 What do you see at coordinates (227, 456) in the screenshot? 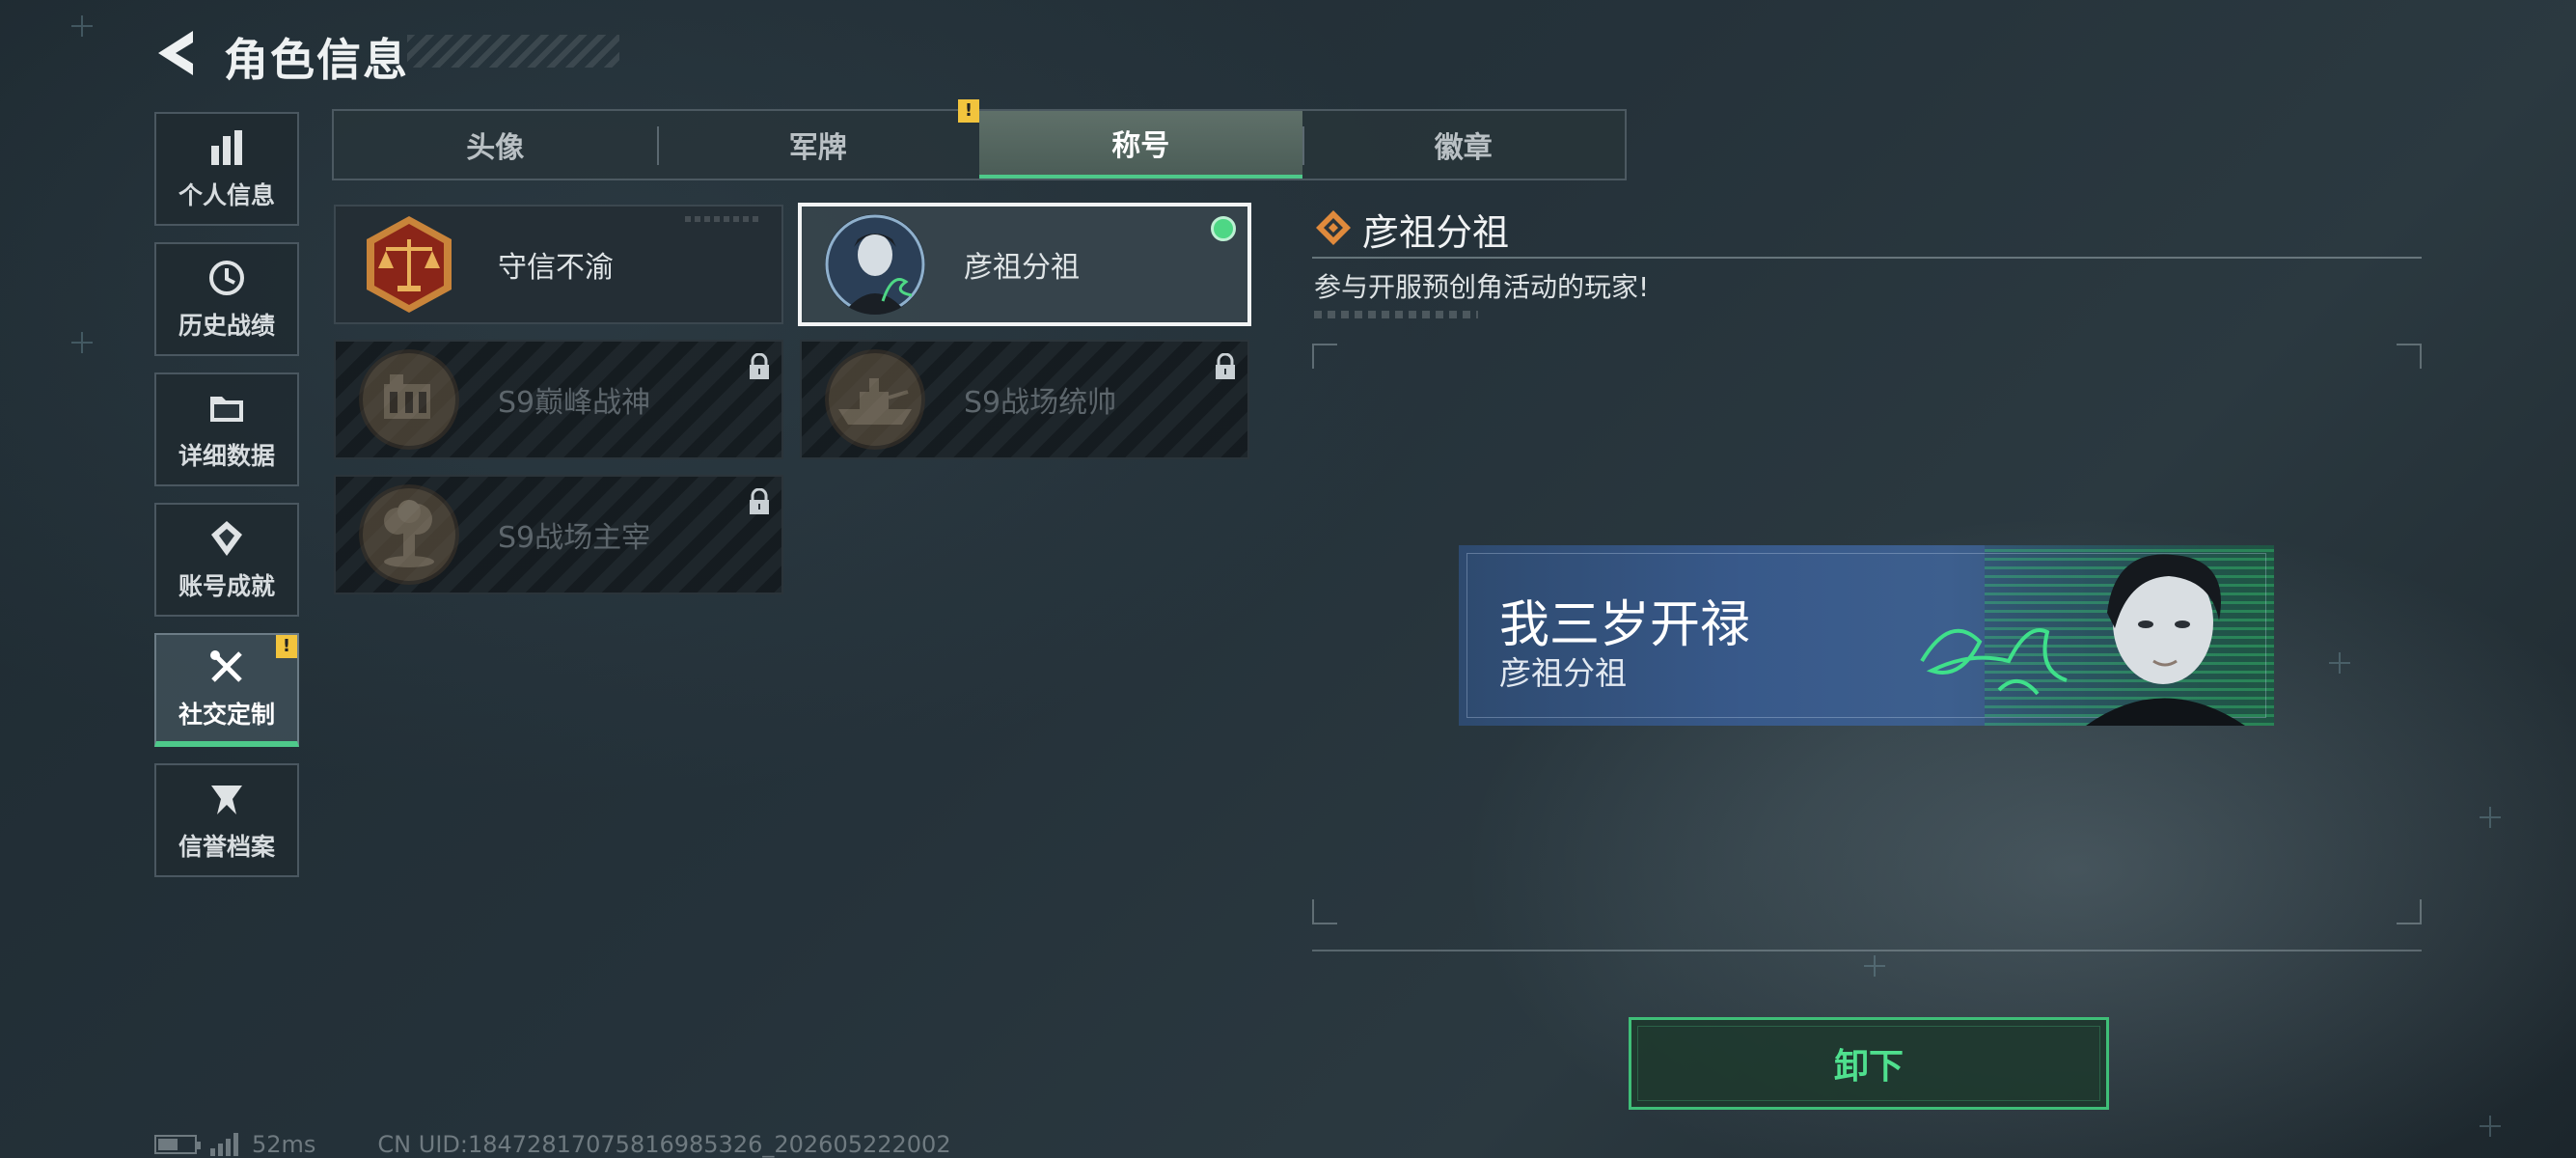
I see `sidebar-item-label: 详细数据` at bounding box center [227, 456].